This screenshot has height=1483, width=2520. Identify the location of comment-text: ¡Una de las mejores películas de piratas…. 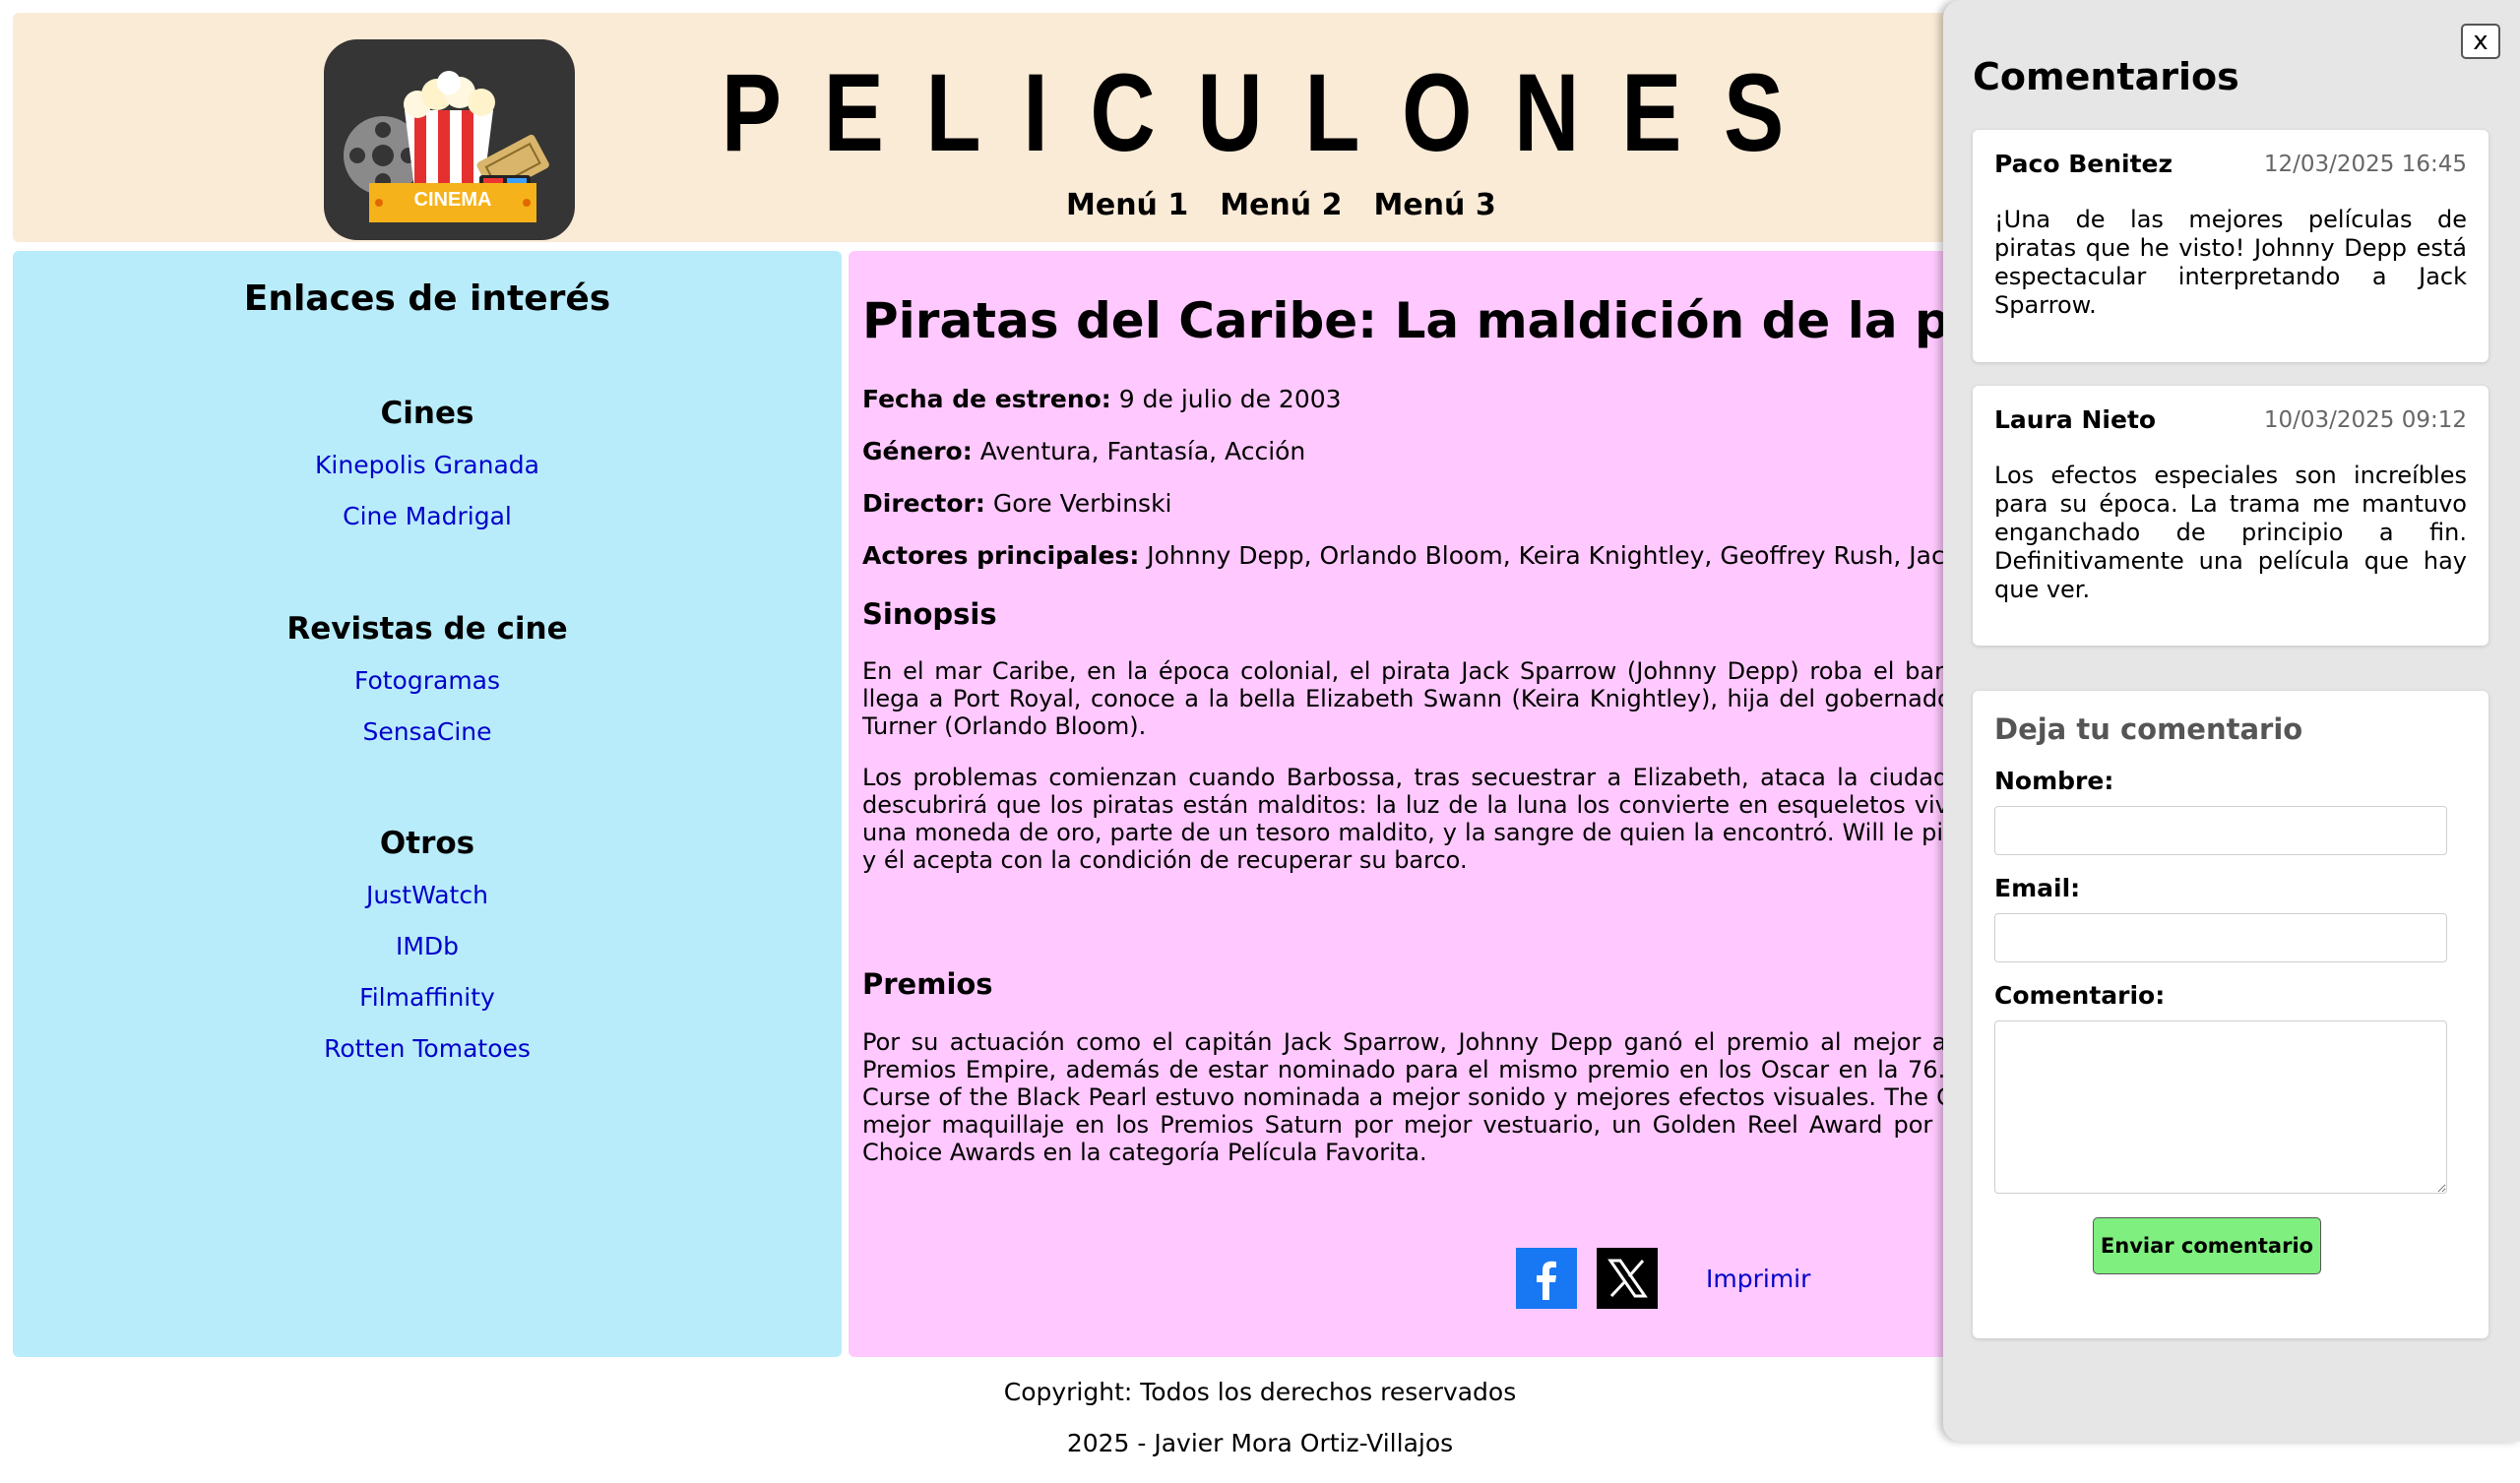
(2230, 262).